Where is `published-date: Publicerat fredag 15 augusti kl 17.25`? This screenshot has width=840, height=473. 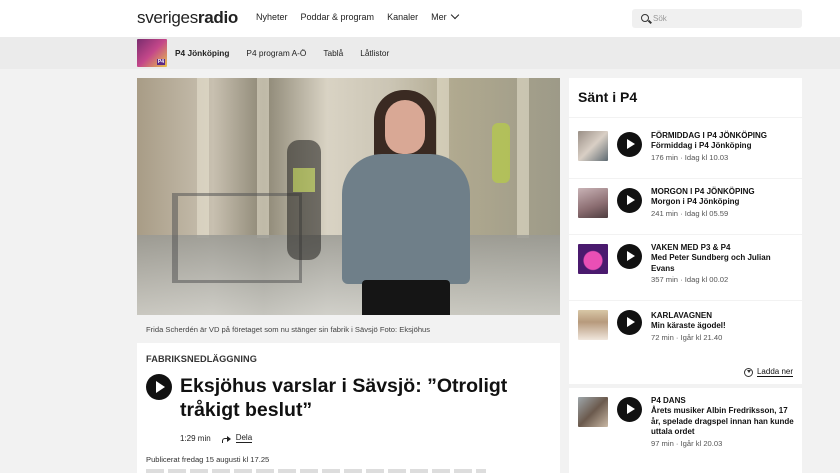
published-date: Publicerat fredag 15 augusti kl 17.25 is located at coordinates (208, 459).